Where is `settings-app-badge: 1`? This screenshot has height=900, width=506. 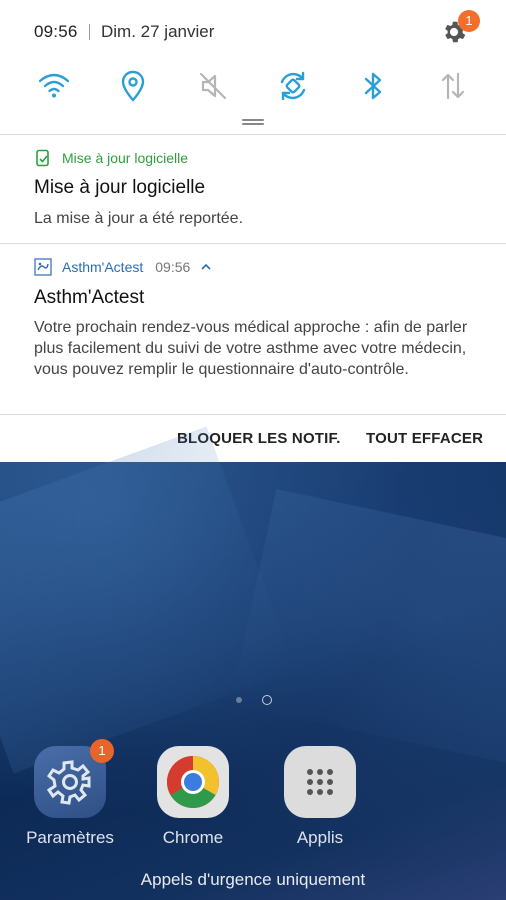
settings-app-badge: 1 is located at coordinates (102, 751).